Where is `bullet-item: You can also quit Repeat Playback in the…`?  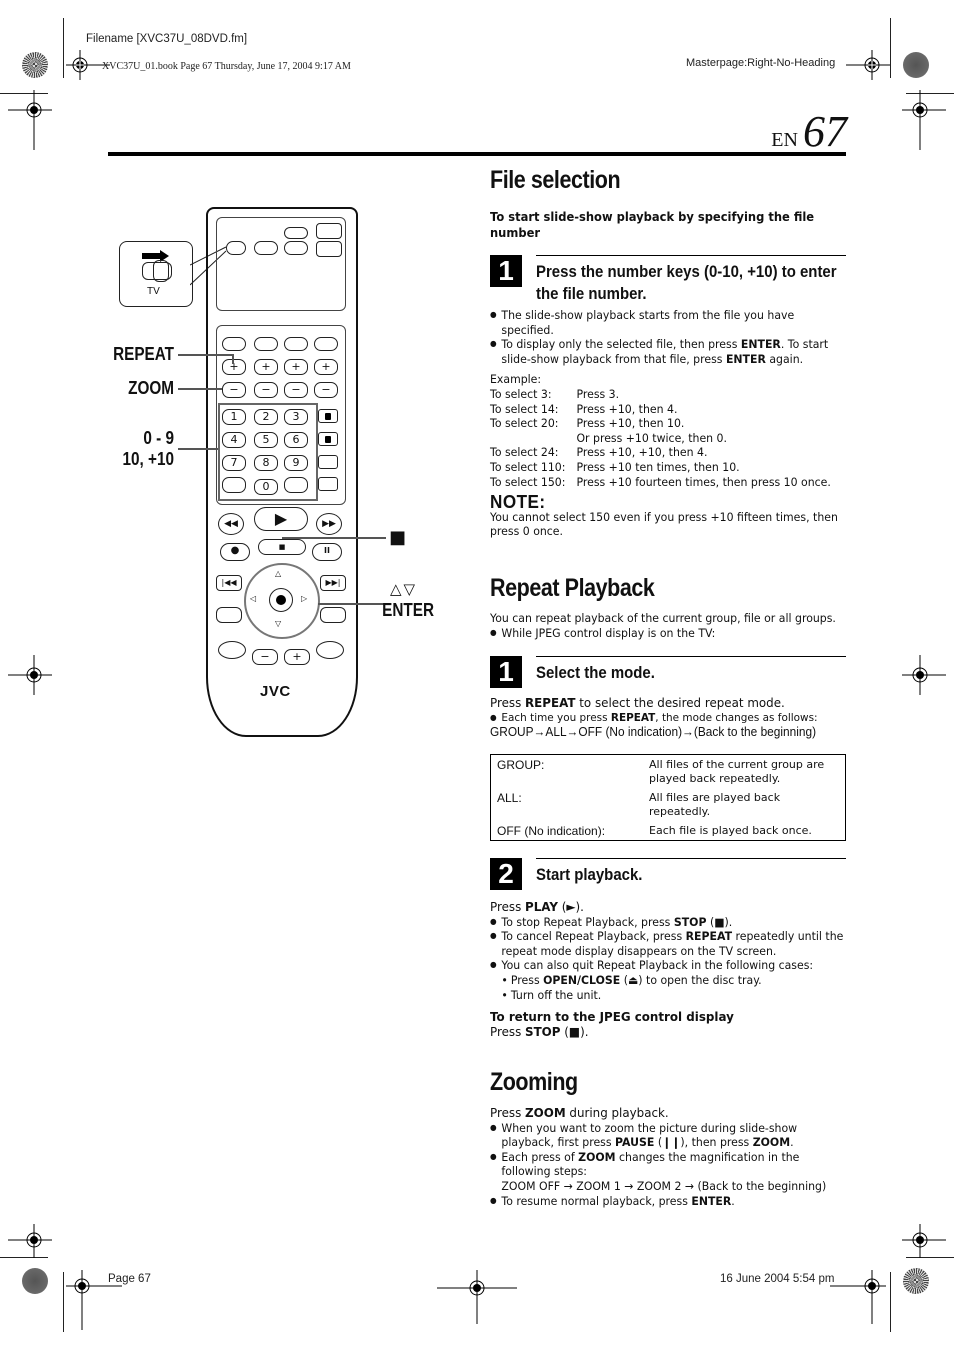
bullet-item: You can also quit Repeat Playback in the… is located at coordinates (666, 965).